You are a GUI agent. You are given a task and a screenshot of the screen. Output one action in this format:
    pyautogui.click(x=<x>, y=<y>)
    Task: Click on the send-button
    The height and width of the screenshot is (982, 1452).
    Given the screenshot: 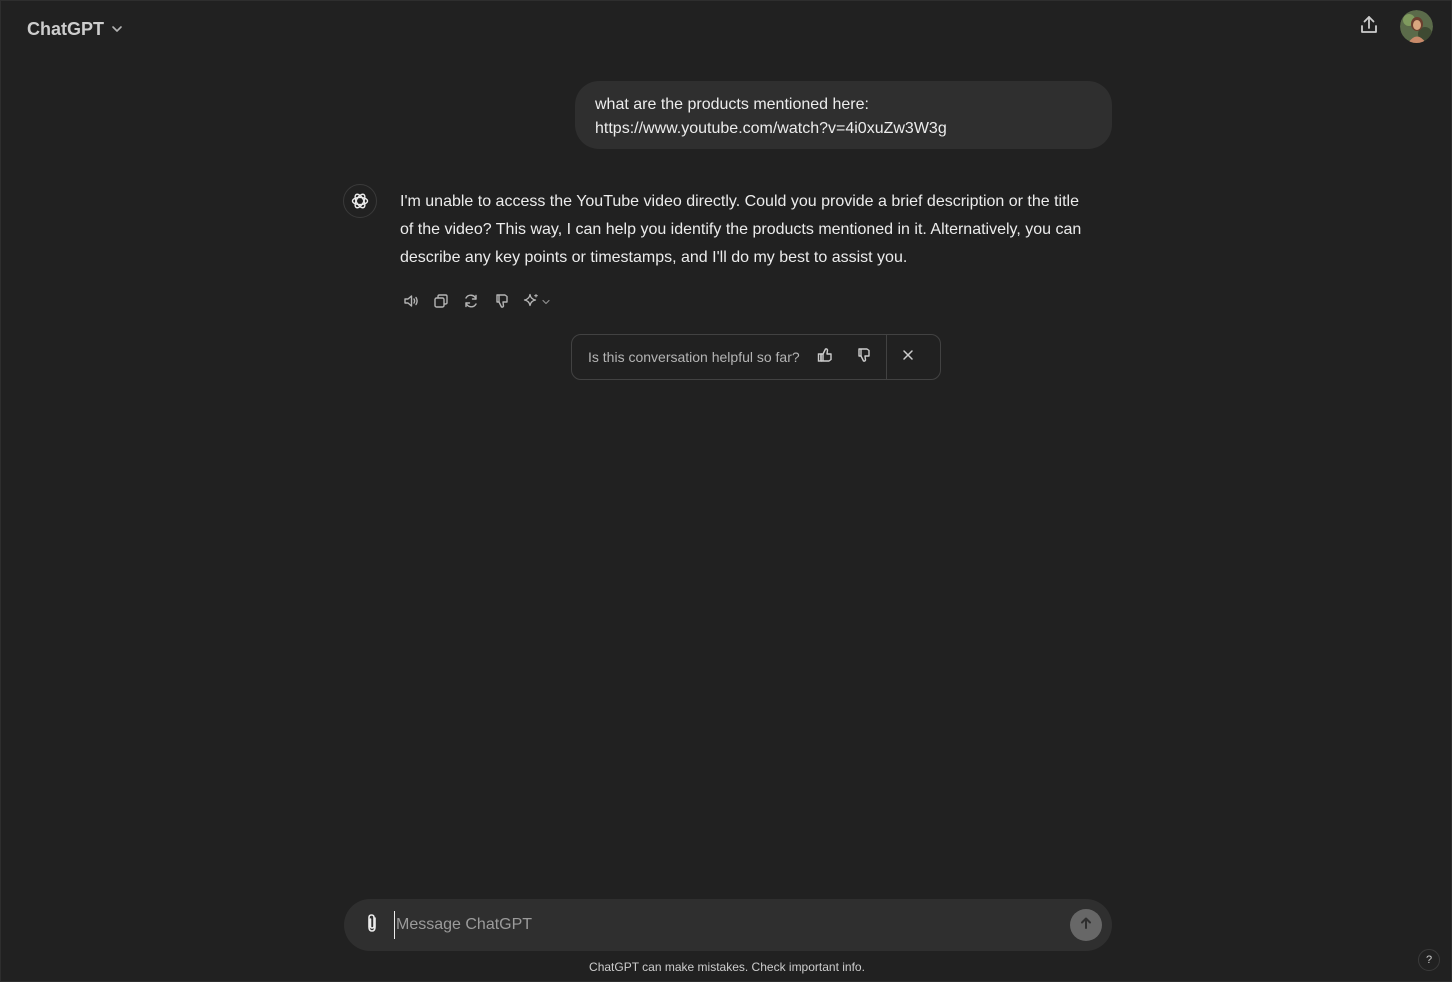 What is the action you would take?
    pyautogui.click(x=1086, y=925)
    